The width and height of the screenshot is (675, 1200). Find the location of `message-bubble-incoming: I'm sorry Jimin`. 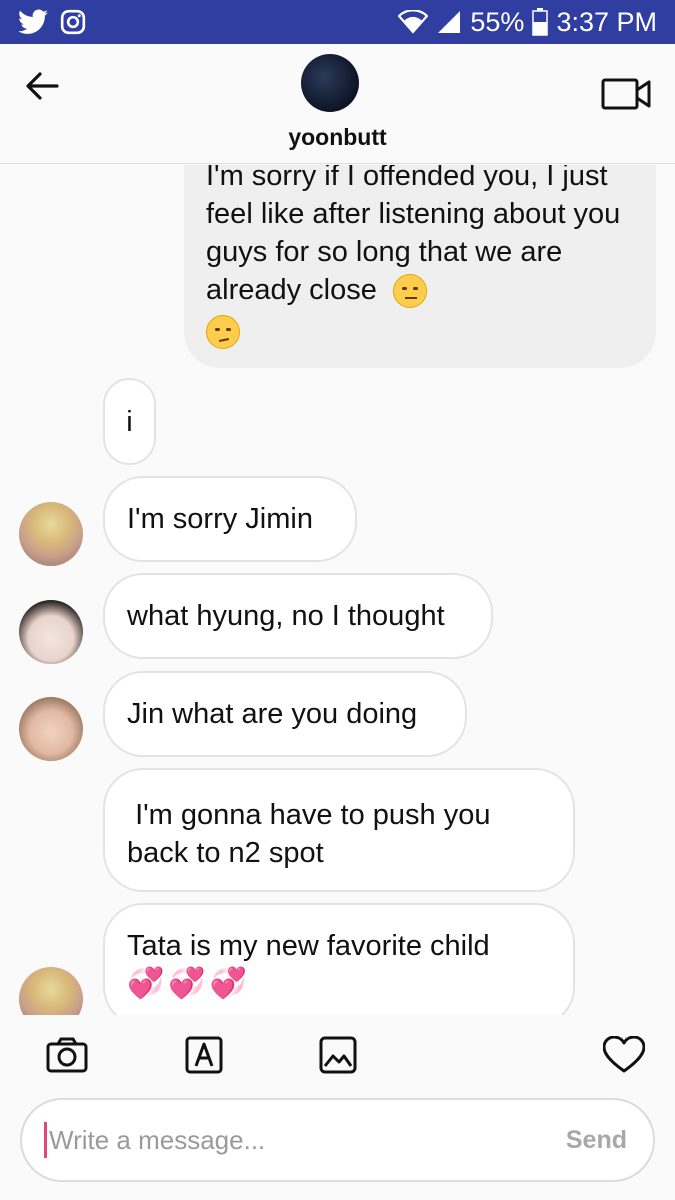

message-bubble-incoming: I'm sorry Jimin is located at coordinates (230, 519).